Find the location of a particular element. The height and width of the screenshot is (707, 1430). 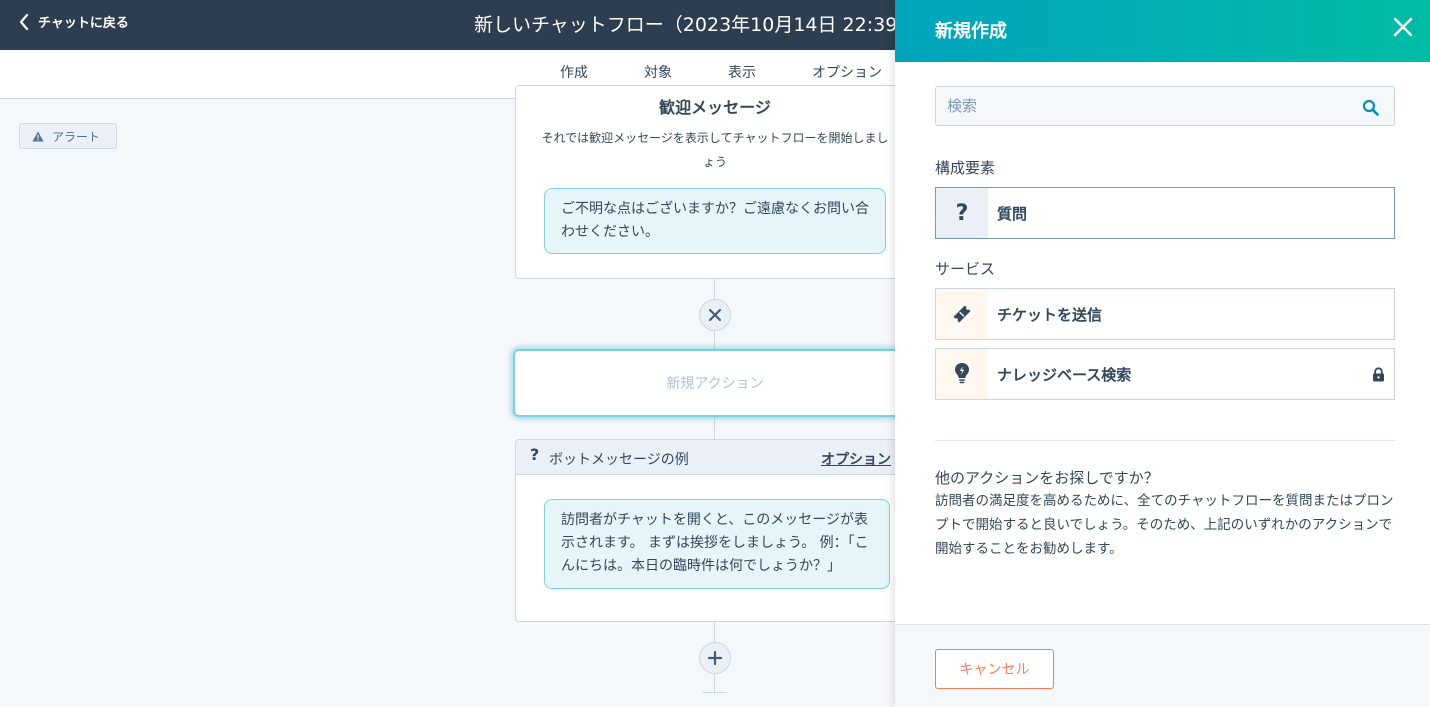

bot-message-label: ボットメッセージの例 is located at coordinates (619, 460).